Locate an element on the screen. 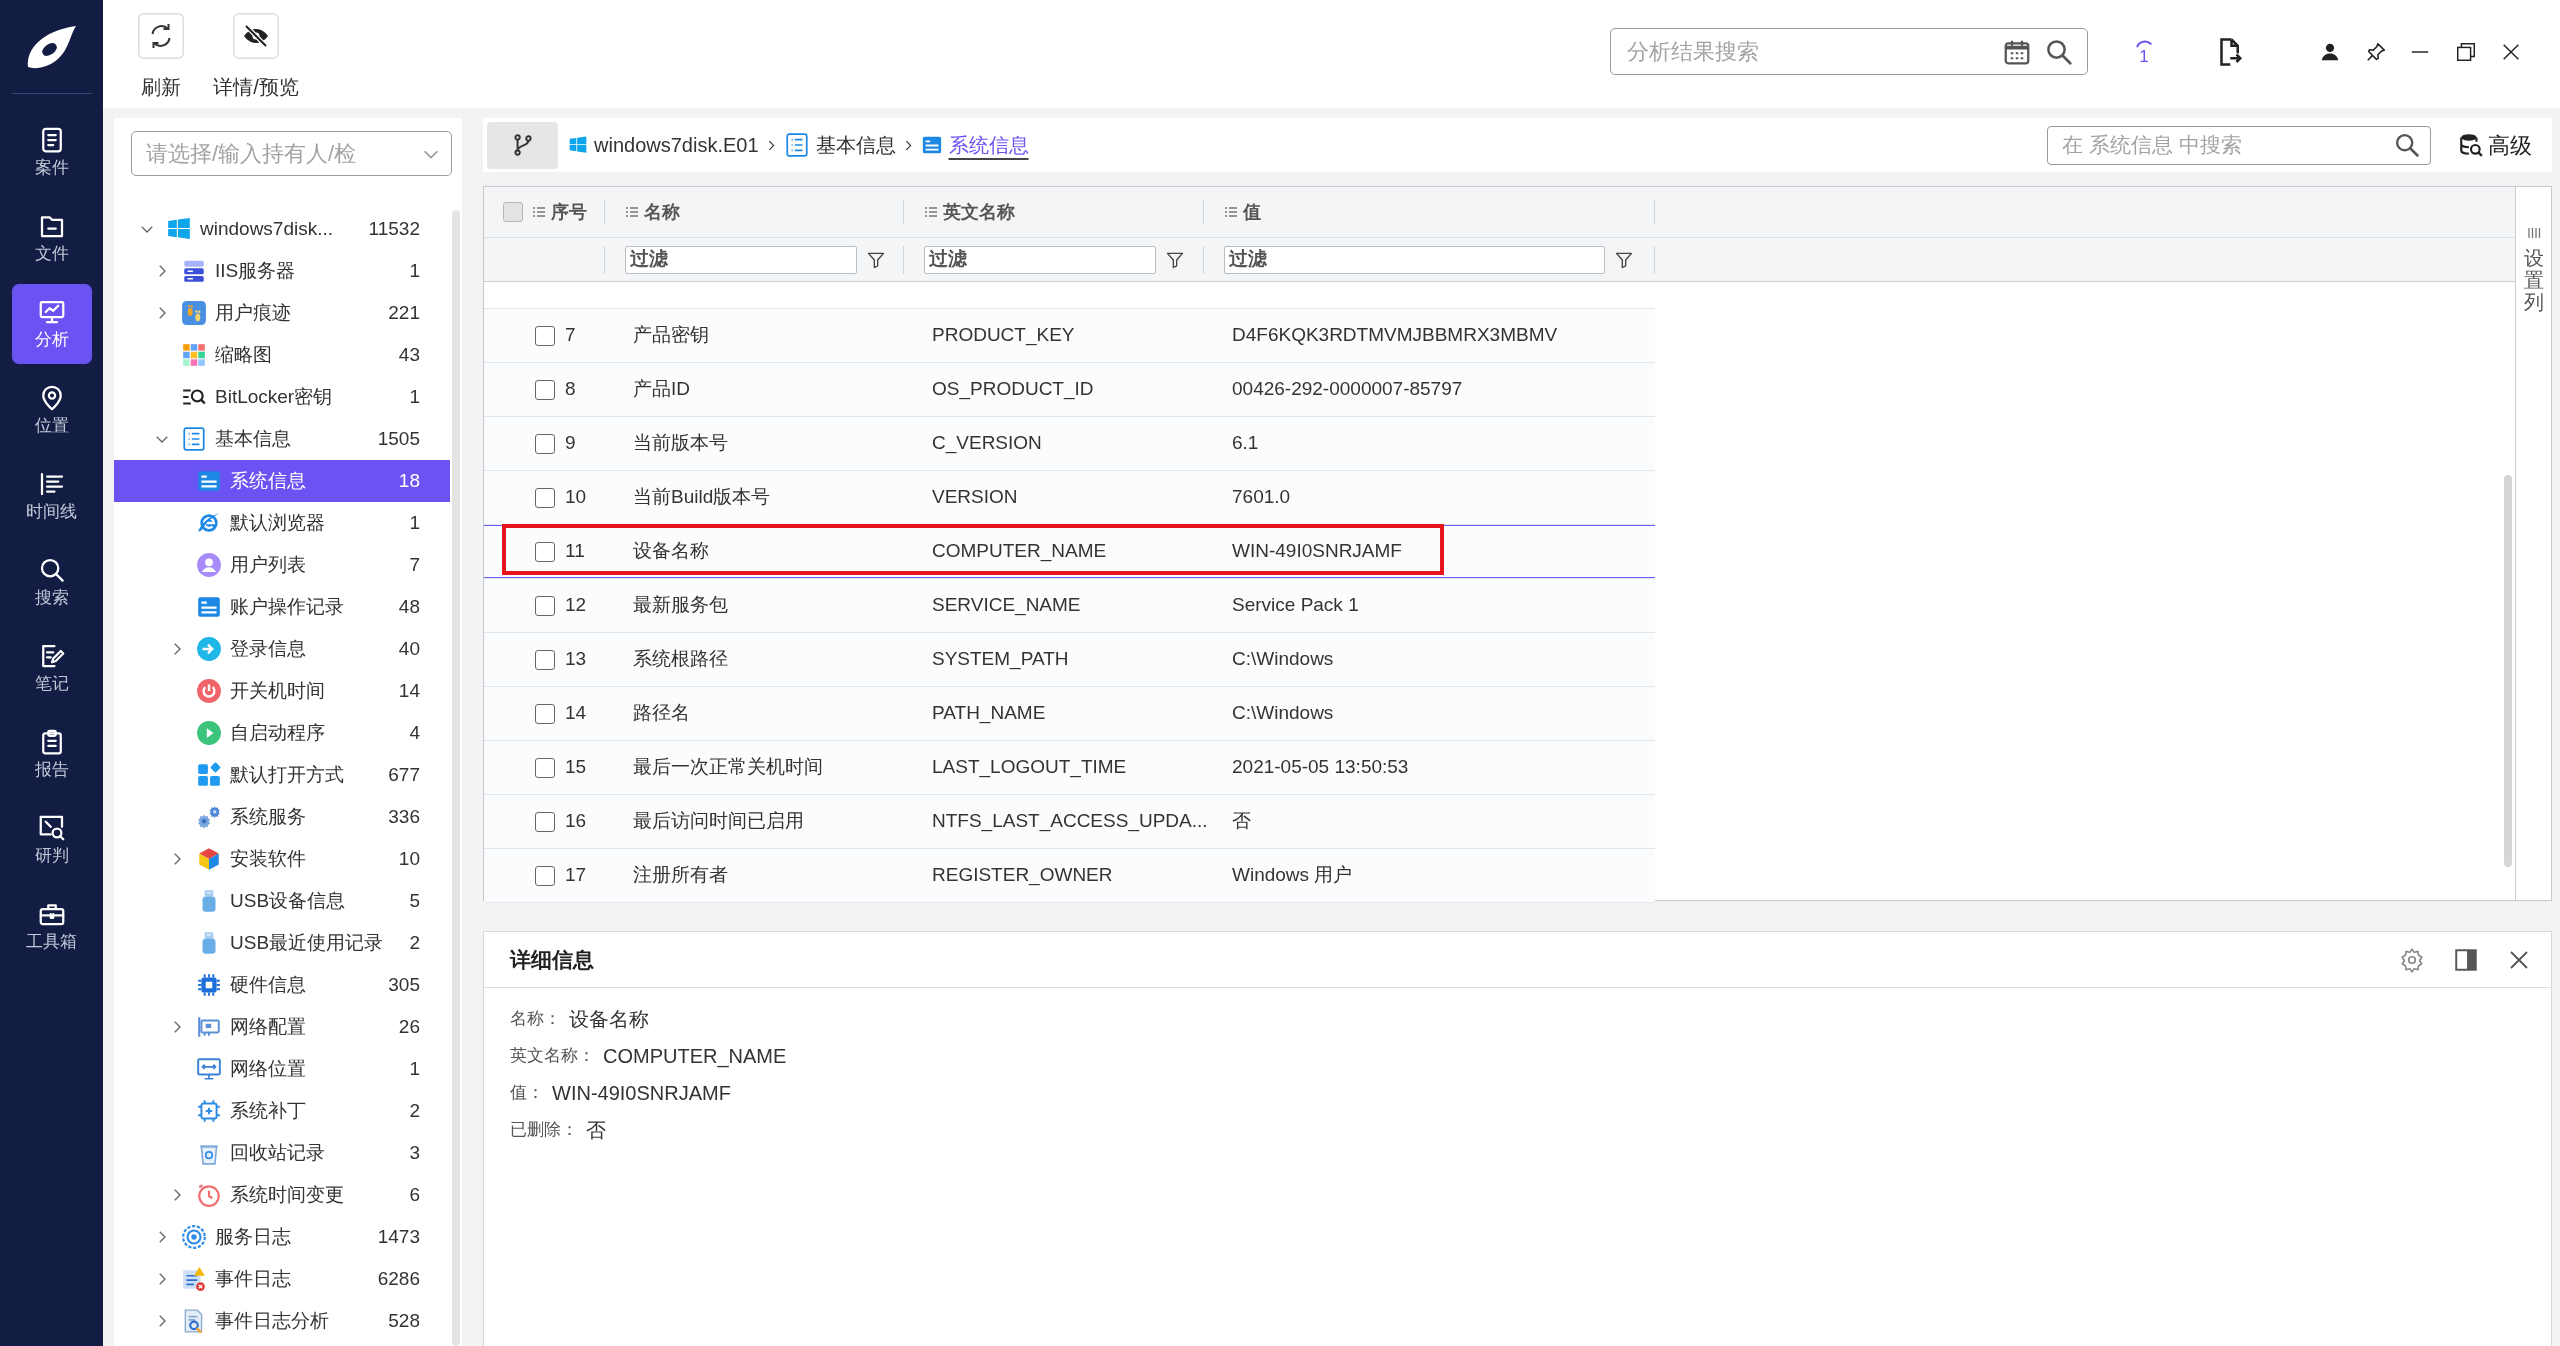  column-header: 英文名称 is located at coordinates (969, 212).